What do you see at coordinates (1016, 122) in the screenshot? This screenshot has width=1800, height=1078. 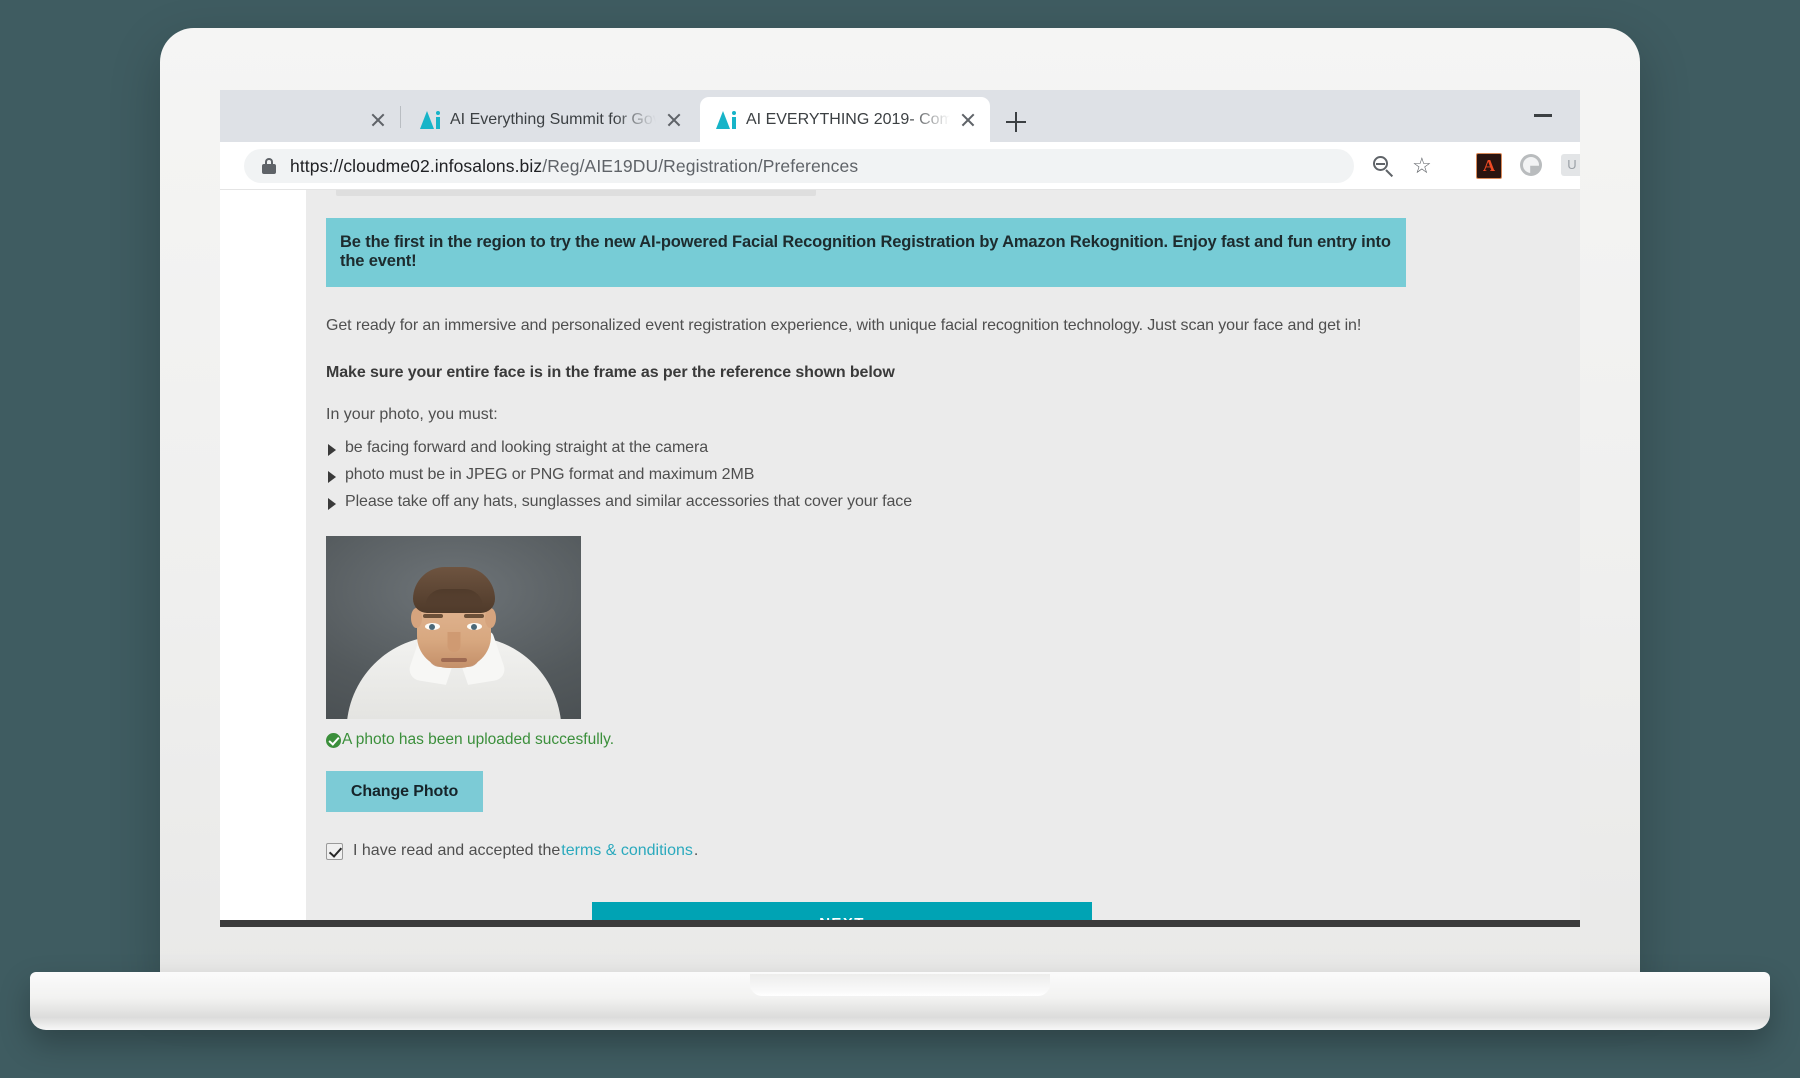 I see `new-tab-button` at bounding box center [1016, 122].